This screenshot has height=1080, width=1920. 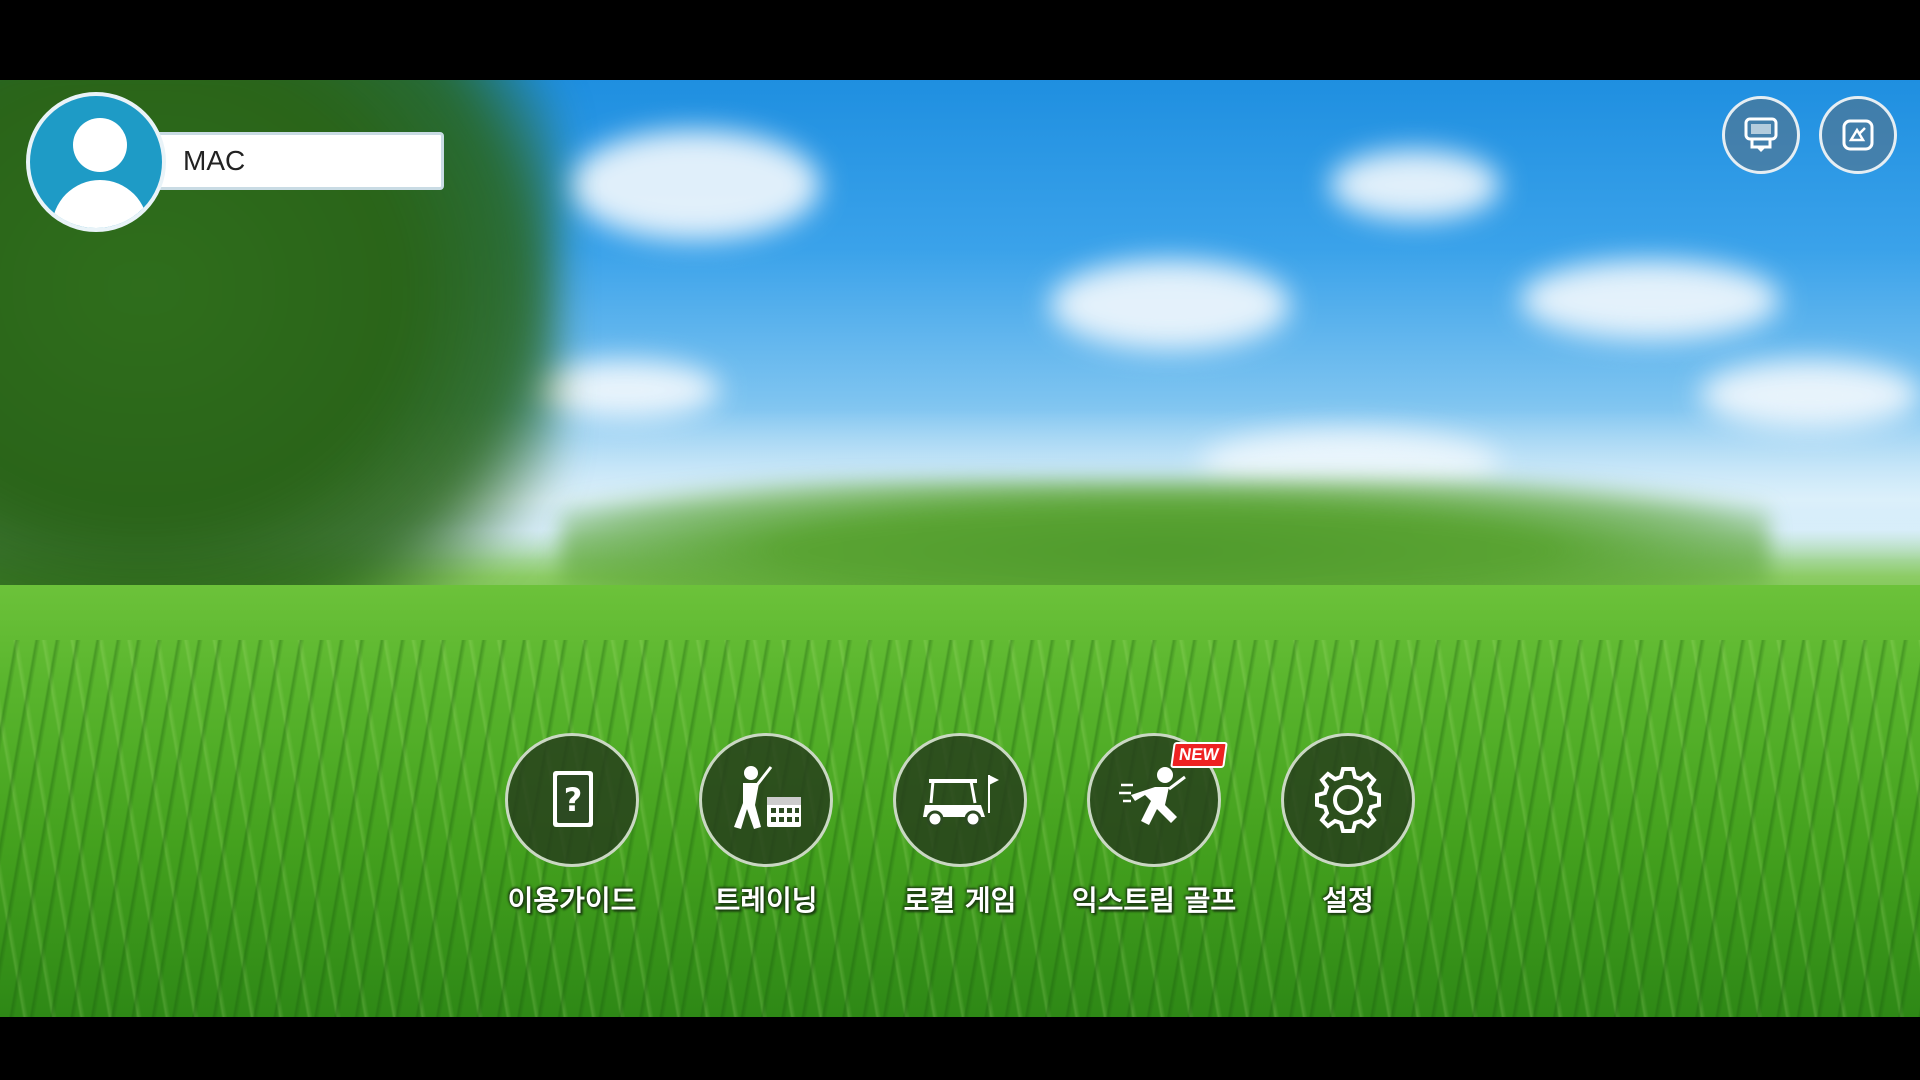 I want to click on screen-mode-icon, so click(x=1858, y=135).